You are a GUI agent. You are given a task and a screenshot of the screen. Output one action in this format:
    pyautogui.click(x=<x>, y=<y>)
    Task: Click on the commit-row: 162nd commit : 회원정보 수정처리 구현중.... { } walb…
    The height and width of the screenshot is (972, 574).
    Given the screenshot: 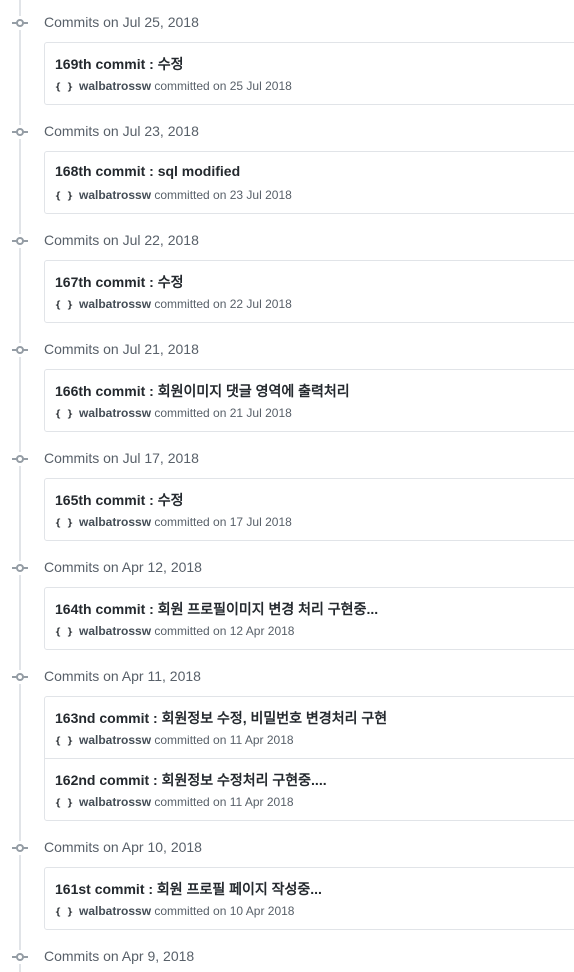 What is the action you would take?
    pyautogui.click(x=309, y=789)
    